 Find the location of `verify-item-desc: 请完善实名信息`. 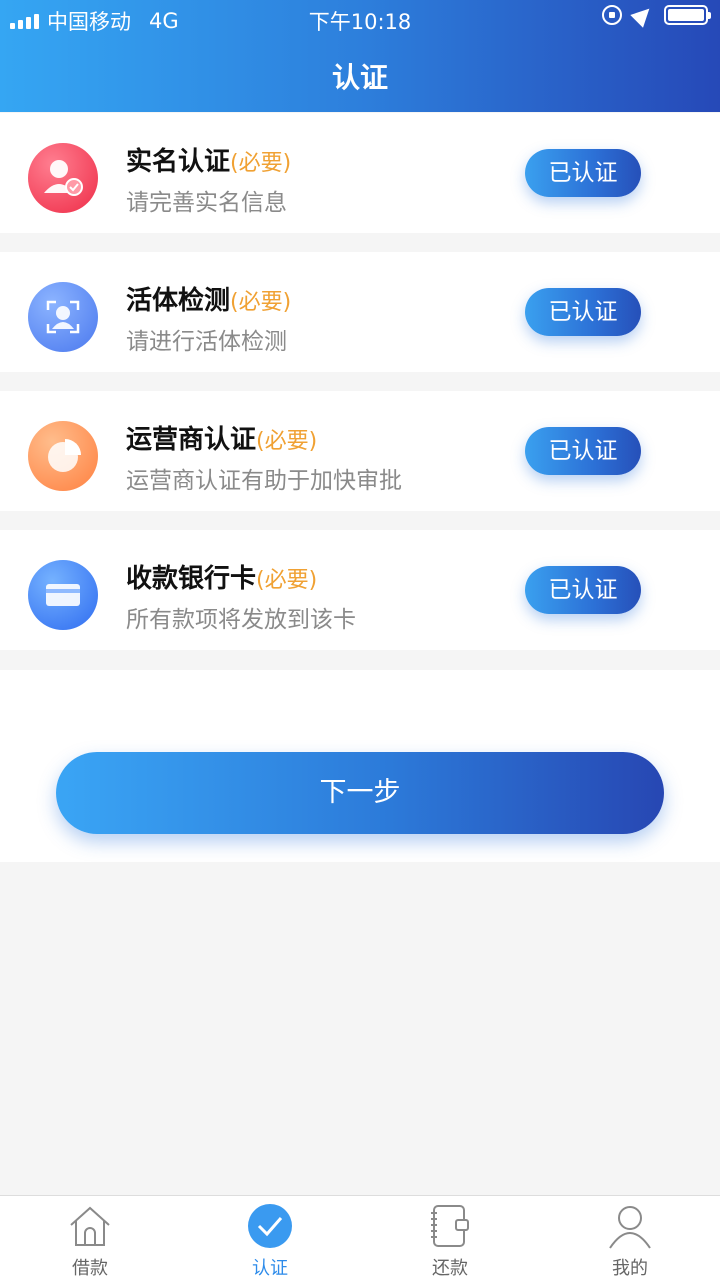

verify-item-desc: 请完善实名信息 is located at coordinates (206, 203).